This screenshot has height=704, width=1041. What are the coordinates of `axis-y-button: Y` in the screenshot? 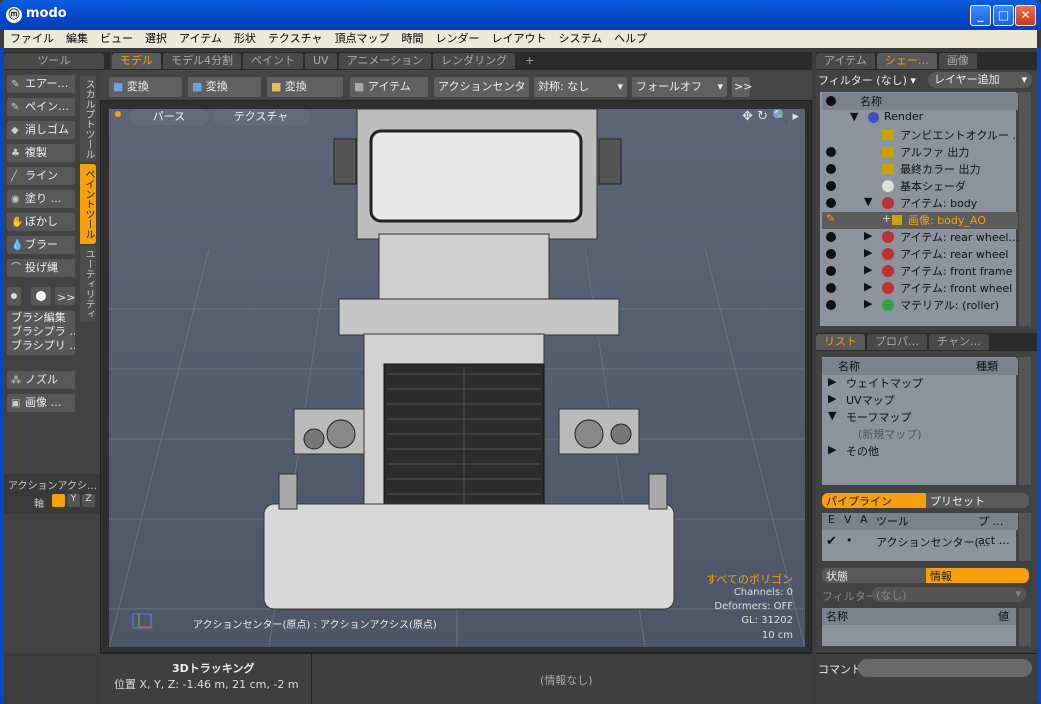 It's located at (73, 500).